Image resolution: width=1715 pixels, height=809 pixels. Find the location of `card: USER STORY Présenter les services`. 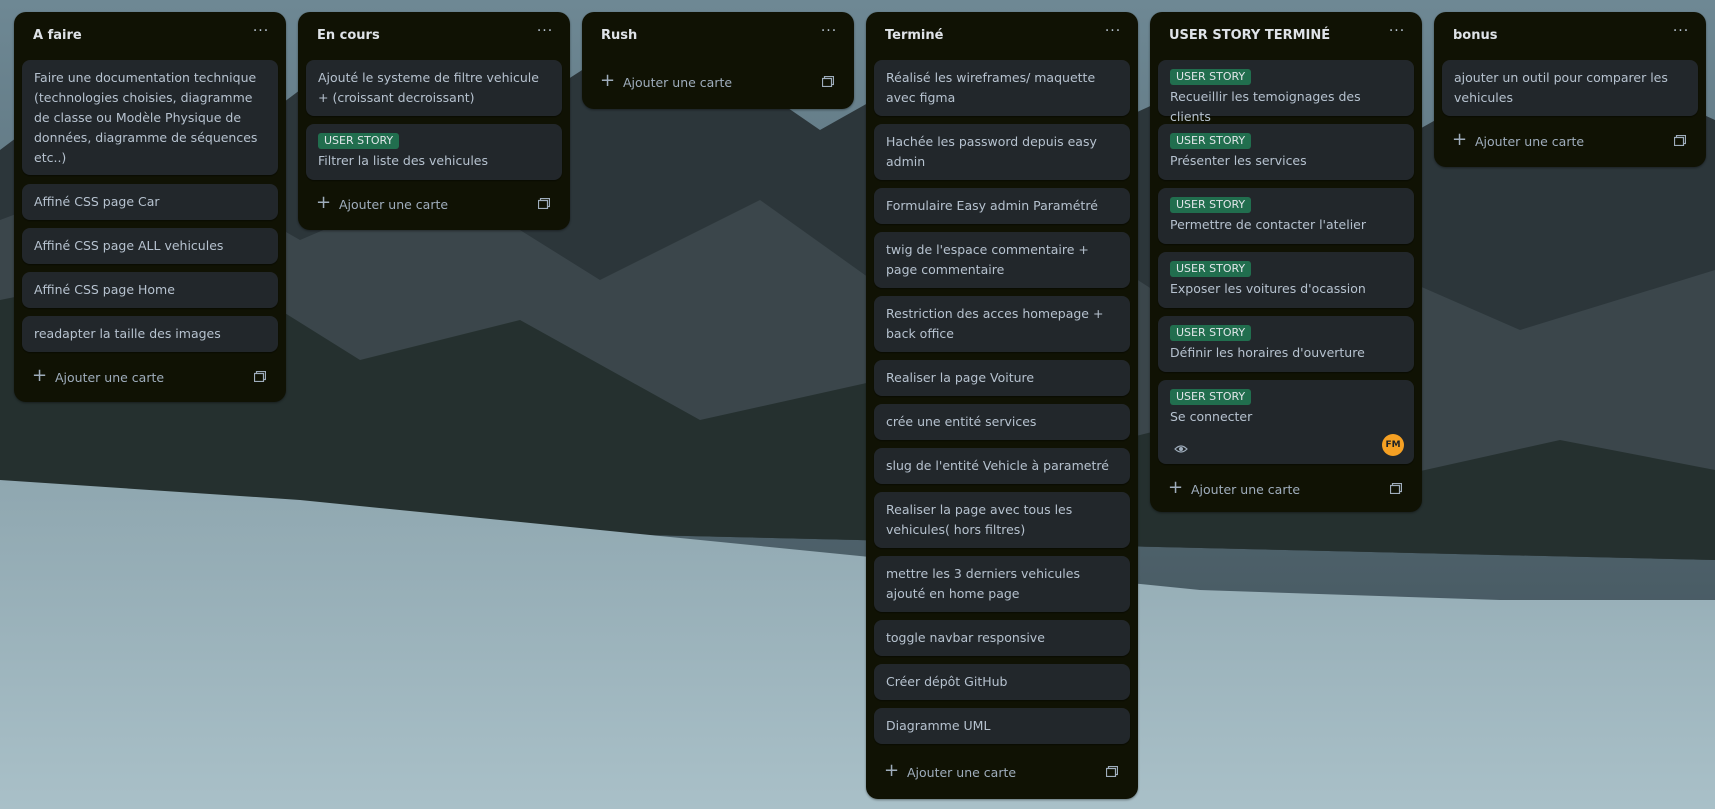

card: USER STORY Présenter les services is located at coordinates (1286, 152).